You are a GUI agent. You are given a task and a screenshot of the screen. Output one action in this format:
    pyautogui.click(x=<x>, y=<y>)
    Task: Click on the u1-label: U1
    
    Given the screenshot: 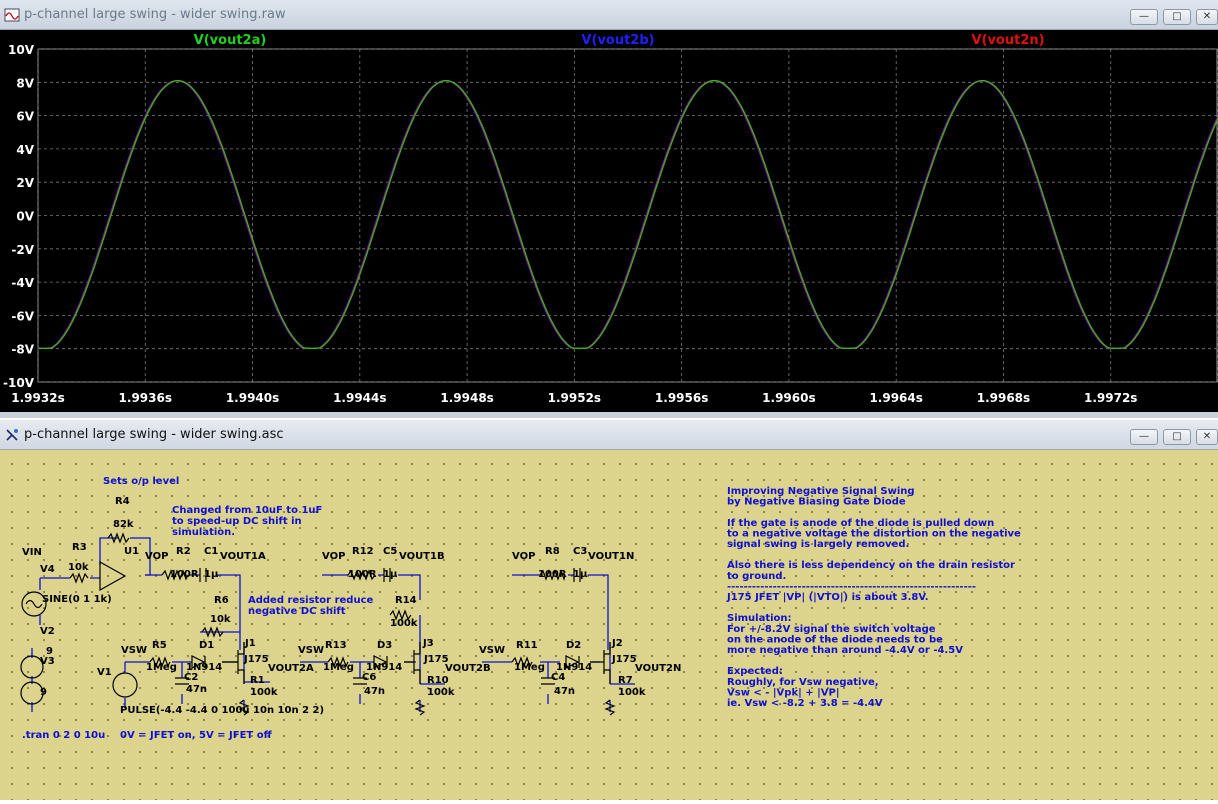 What is the action you would take?
    pyautogui.click(x=131, y=551)
    